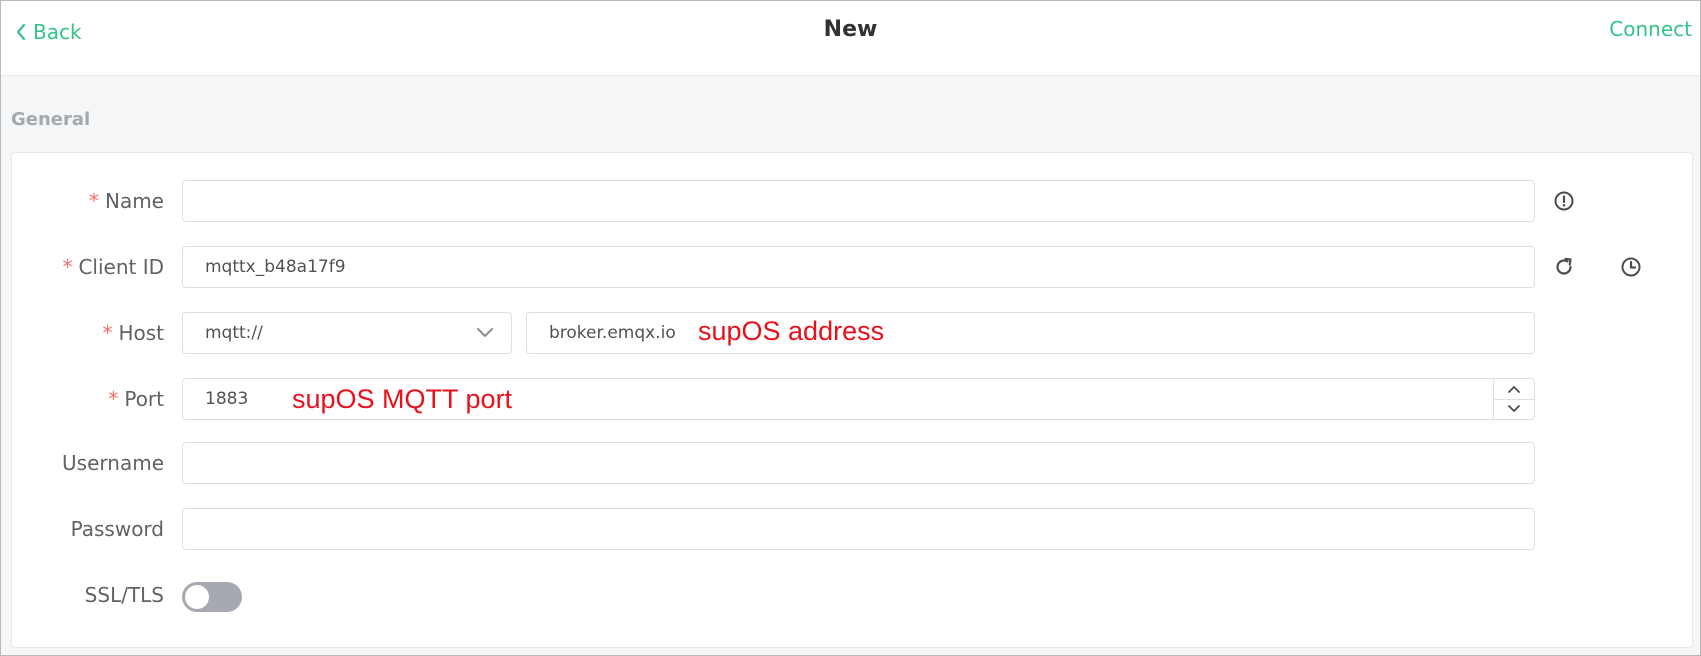 The height and width of the screenshot is (656, 1701). Describe the element at coordinates (121, 267) in the screenshot. I see `client-id-label-text: Client ID` at that location.